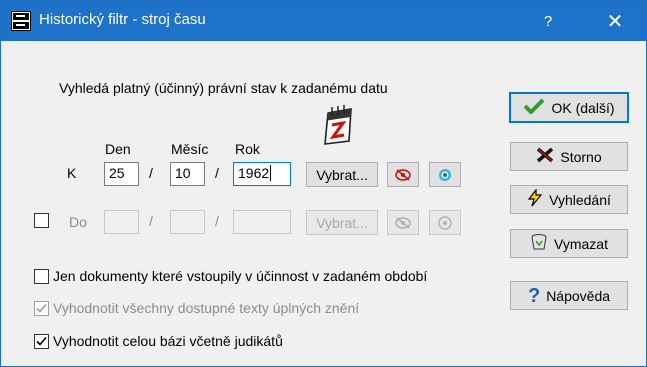  I want to click on search-button-label: Vyhledání, so click(580, 199).